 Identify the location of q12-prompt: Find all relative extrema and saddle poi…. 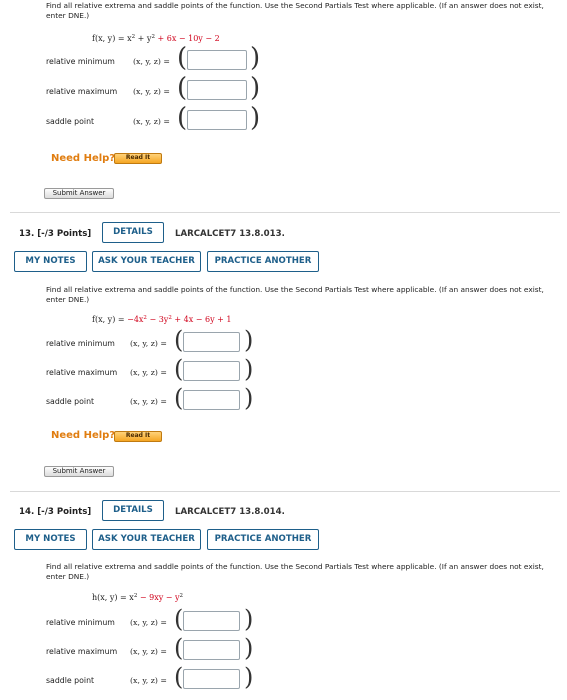
(295, 10).